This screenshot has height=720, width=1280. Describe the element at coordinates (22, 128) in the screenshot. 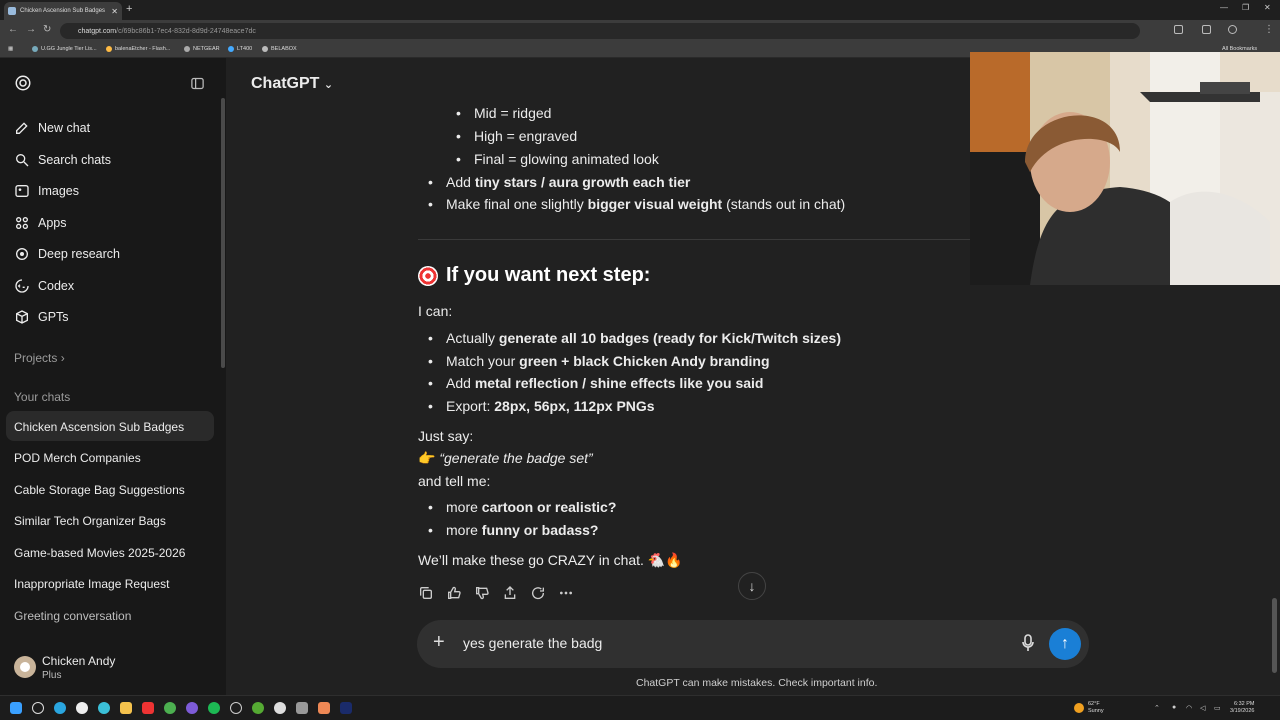

I see `pencil-icon` at that location.